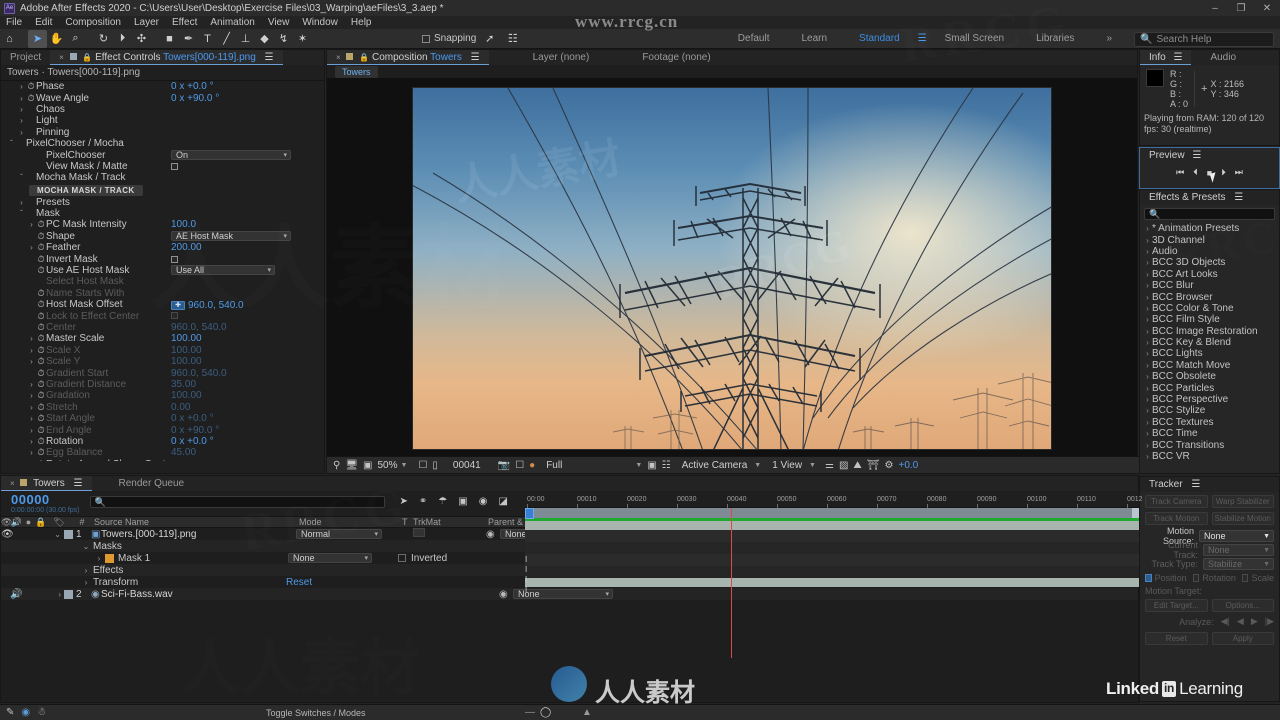 This screenshot has height=720, width=1280. What do you see at coordinates (40, 502) in the screenshot?
I see `current-time-display: 00000 0:00:00:00 (30.00 fps)` at bounding box center [40, 502].